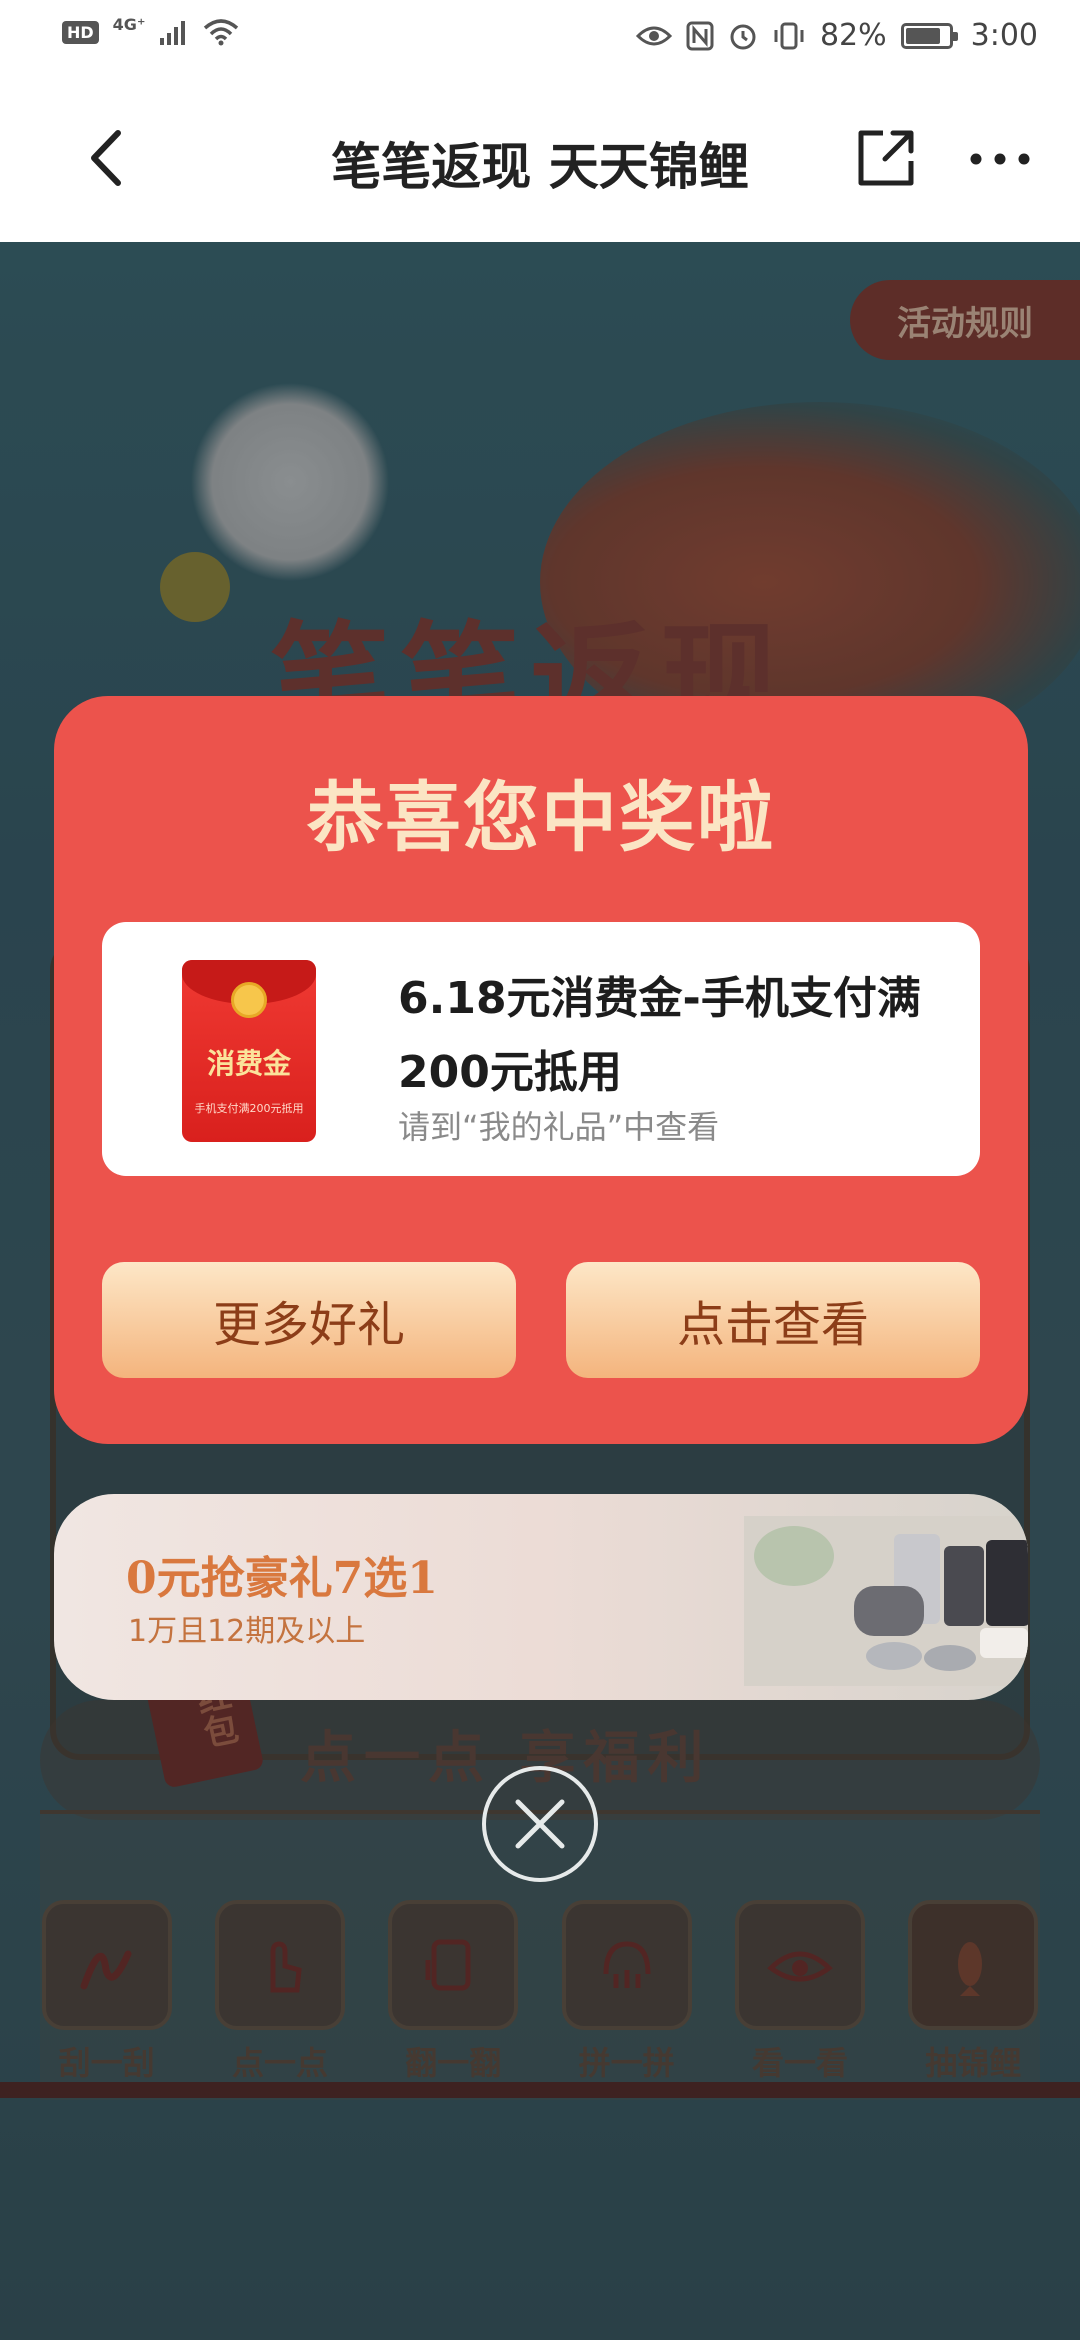  Describe the element at coordinates (541, 1597) in the screenshot. I see `promo-banner: 0元抢豪礼7选1 1万且12期及以上` at that location.